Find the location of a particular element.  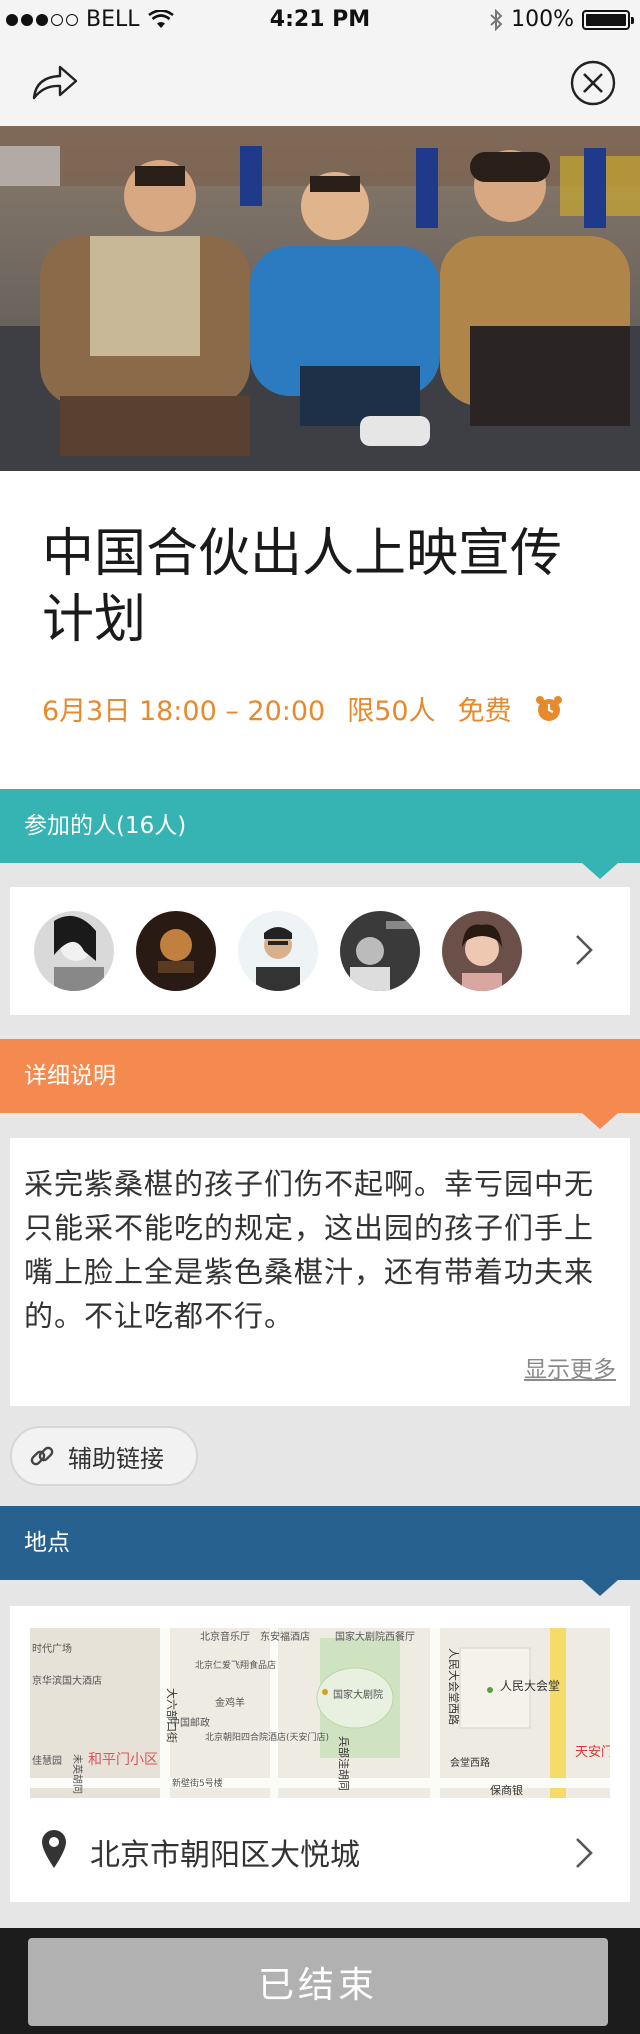

share-icon is located at coordinates (55, 82).